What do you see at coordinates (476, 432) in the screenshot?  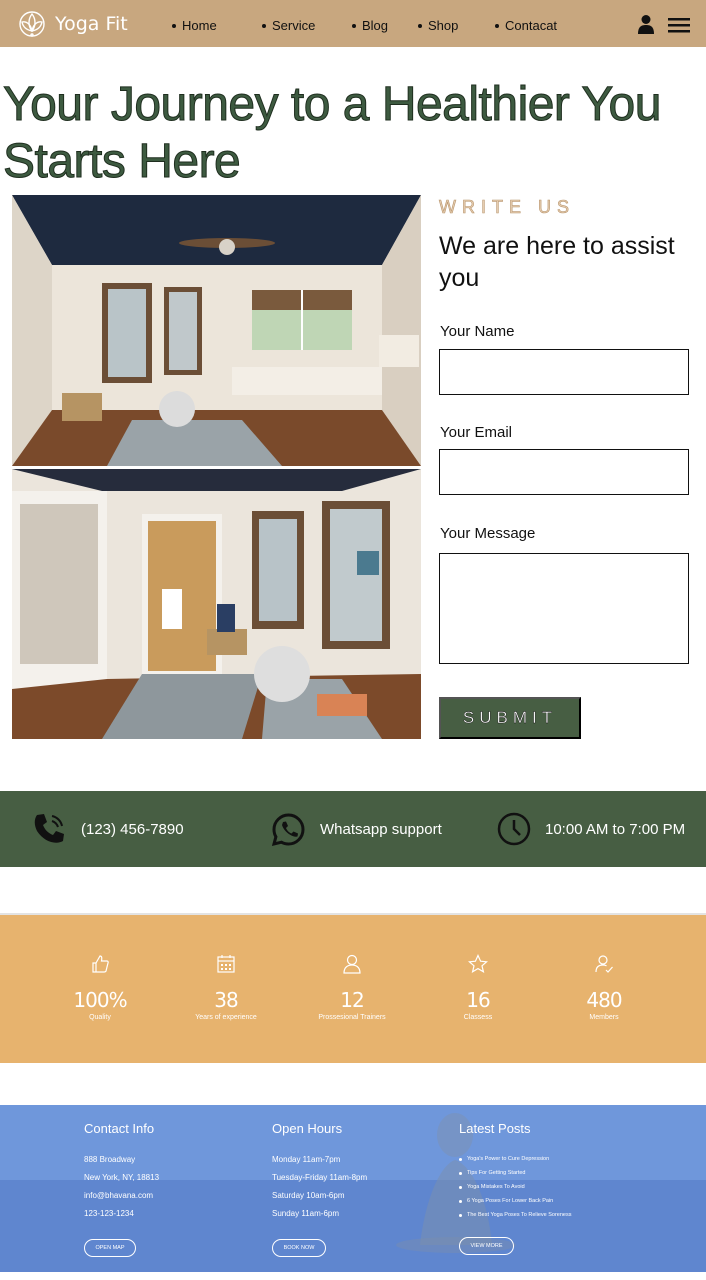 I see `email-label: Your Email` at bounding box center [476, 432].